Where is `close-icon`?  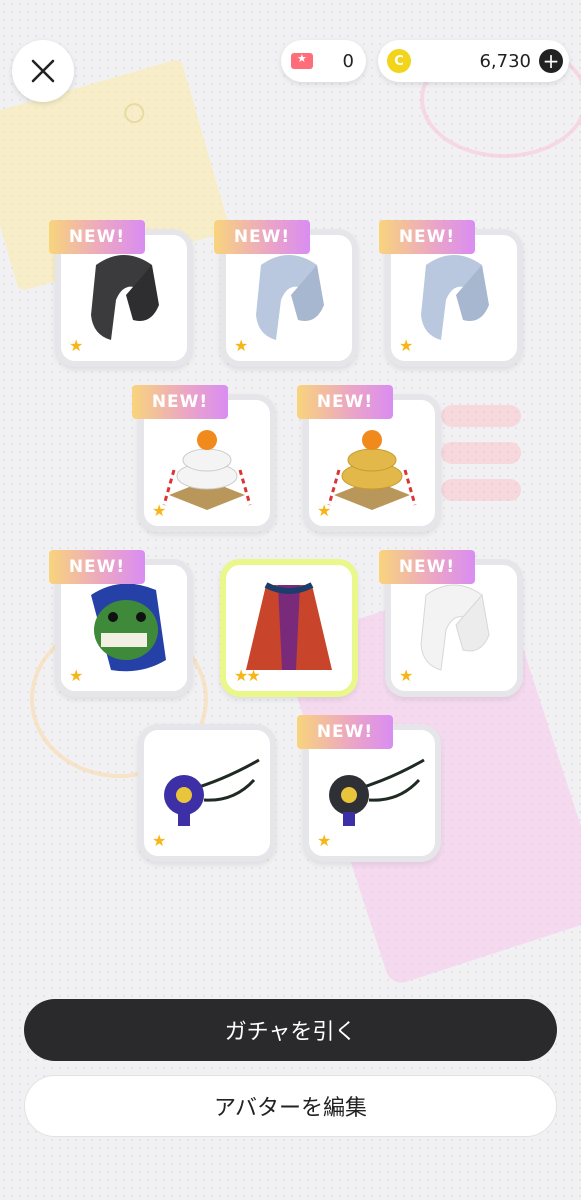 close-icon is located at coordinates (43, 71).